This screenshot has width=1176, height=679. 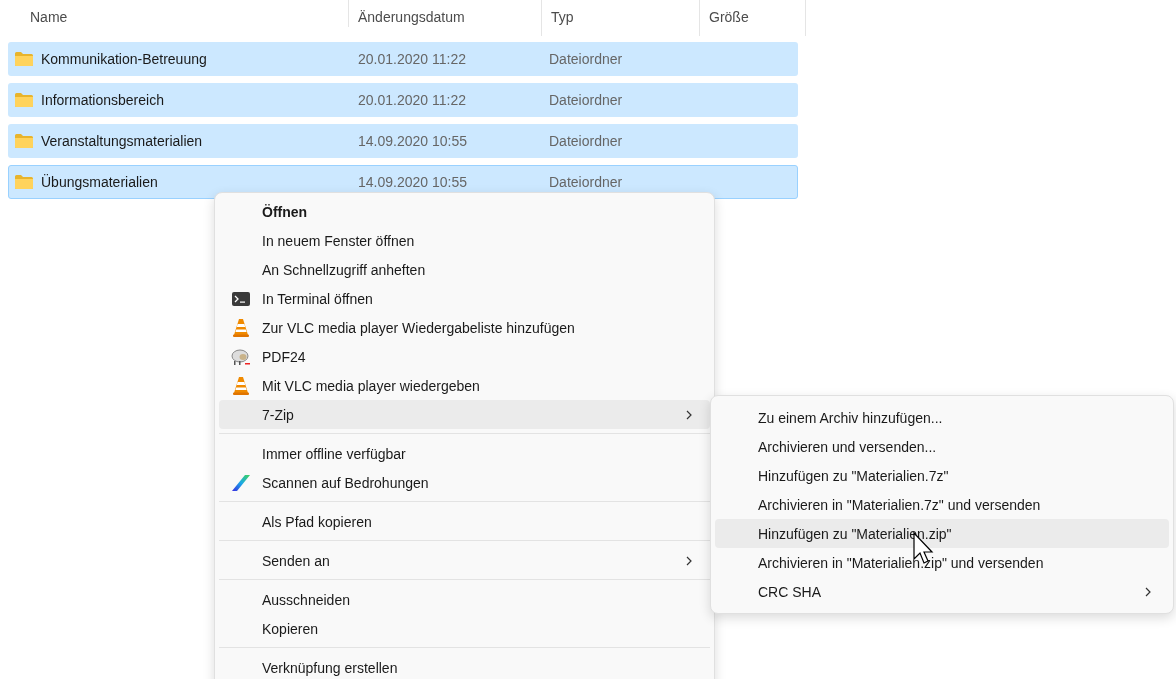 I want to click on menu-item: Archivieren in "Materialien.7z" und versenden, so click(x=942, y=504).